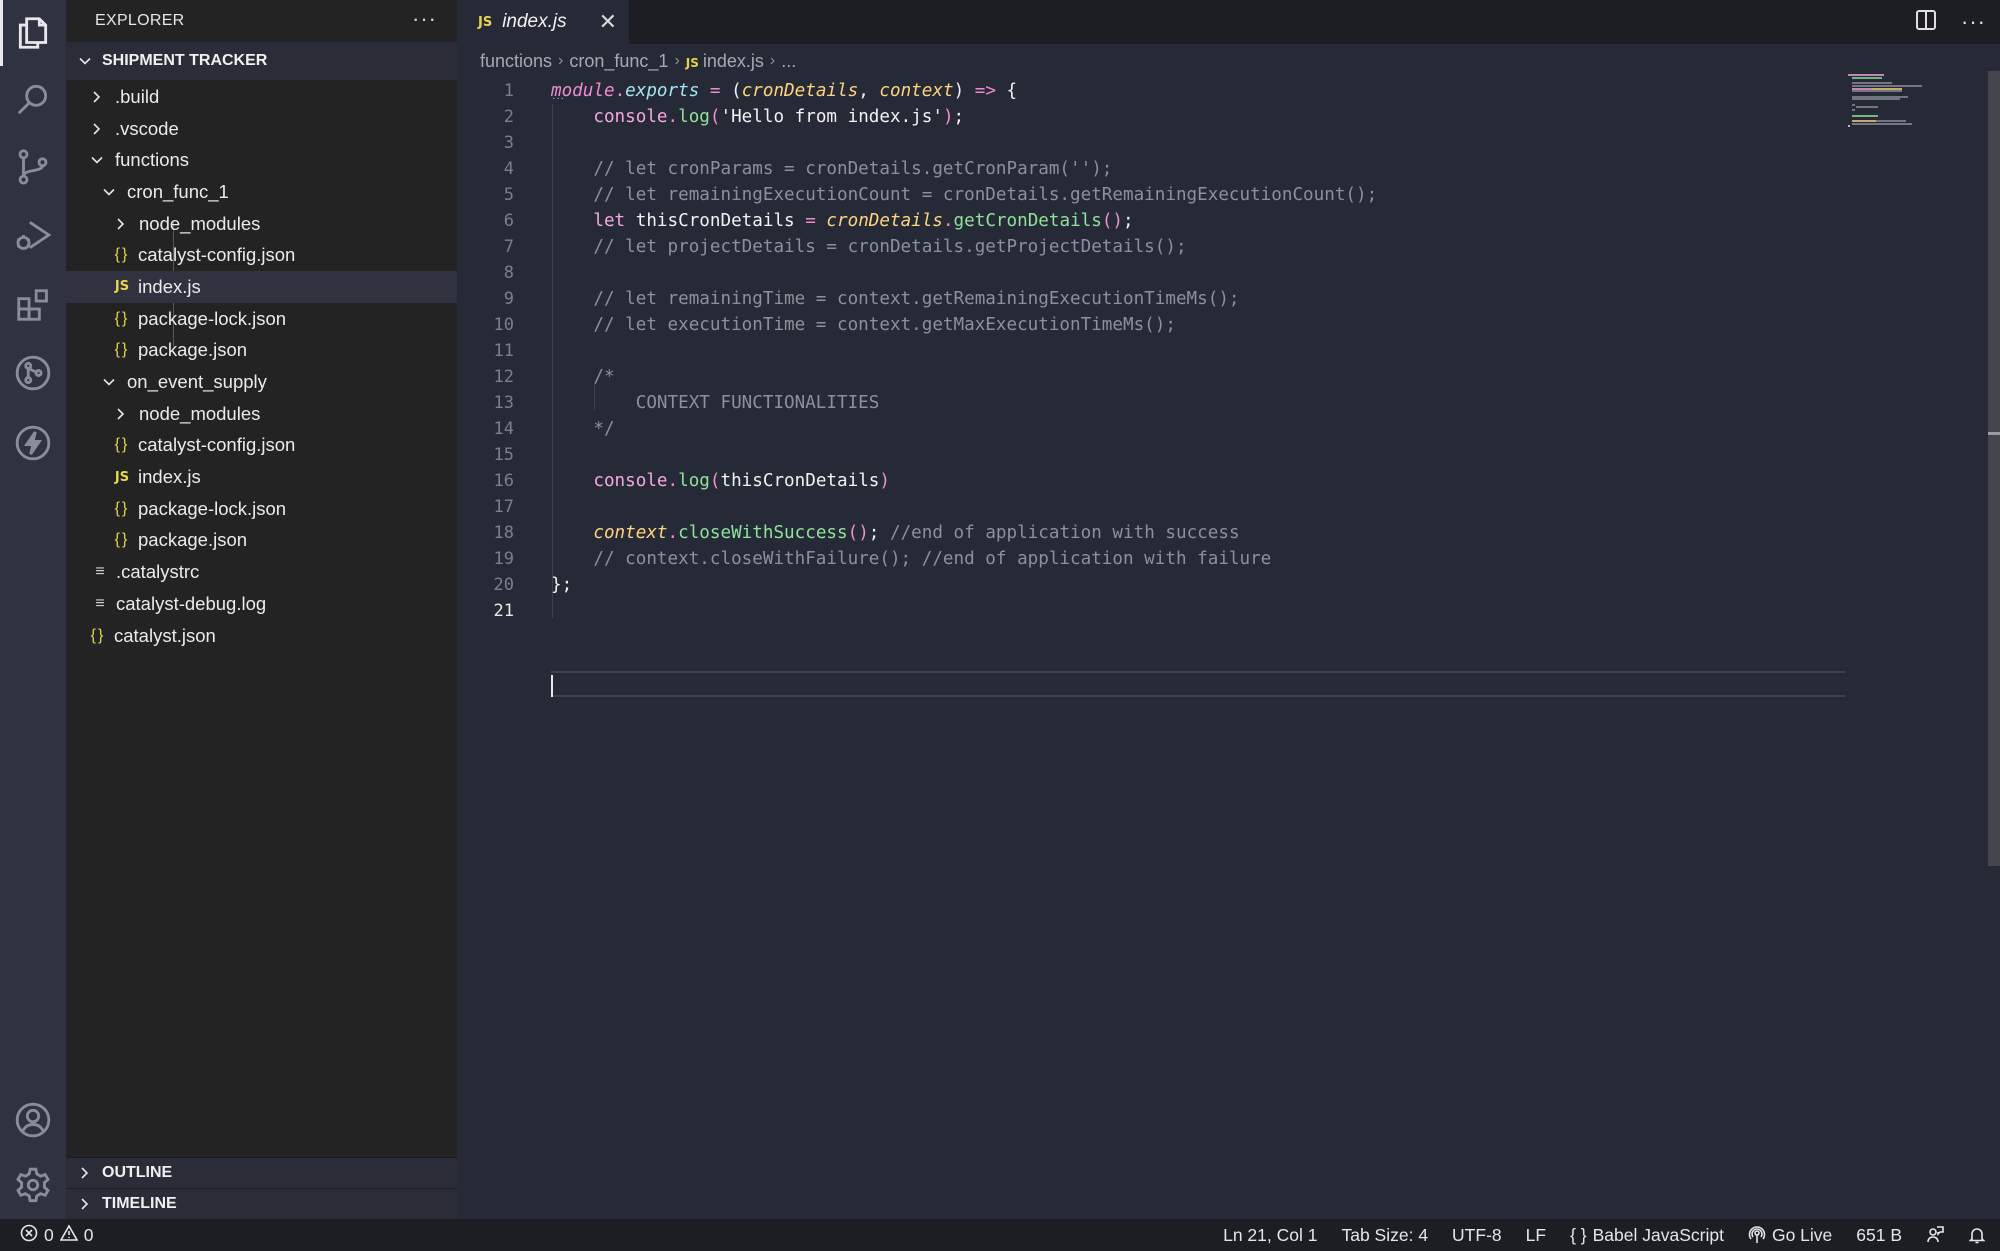 Image resolution: width=2000 pixels, height=1251 pixels. What do you see at coordinates (1152, 403) in the screenshot?
I see `code-line: 13 CONTEXT FUNCTIONALITIES` at bounding box center [1152, 403].